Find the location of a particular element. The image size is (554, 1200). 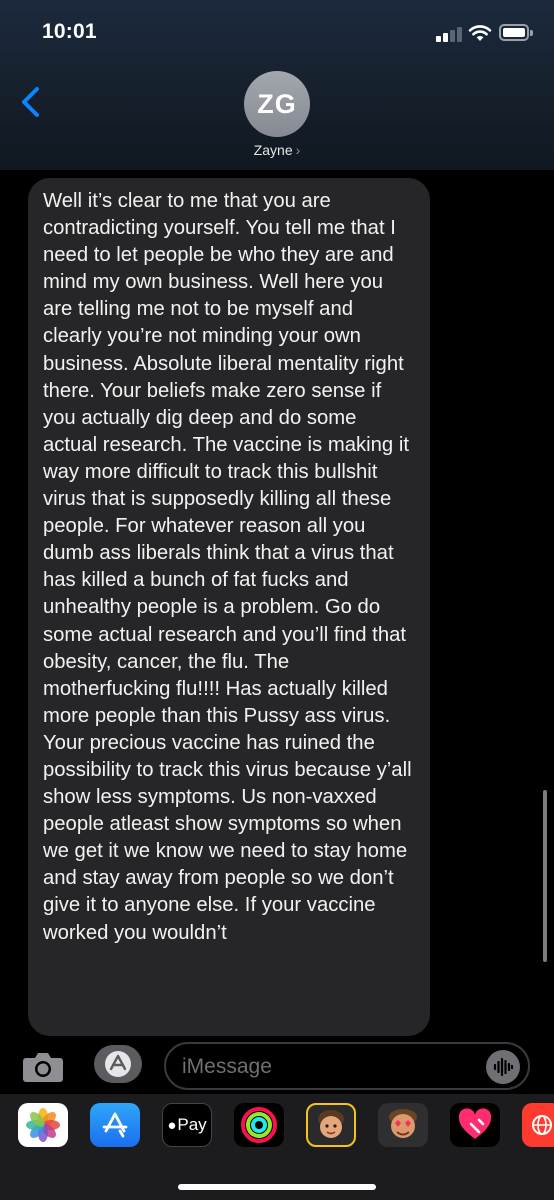

status-time: 10:01 is located at coordinates (69, 31).